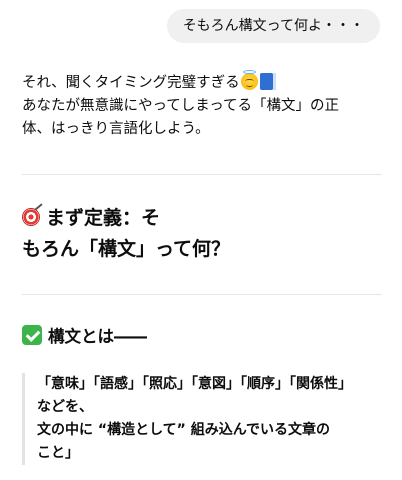 The width and height of the screenshot is (402, 480). I want to click on section-heading-what-is: 構文とは――, so click(84, 337).